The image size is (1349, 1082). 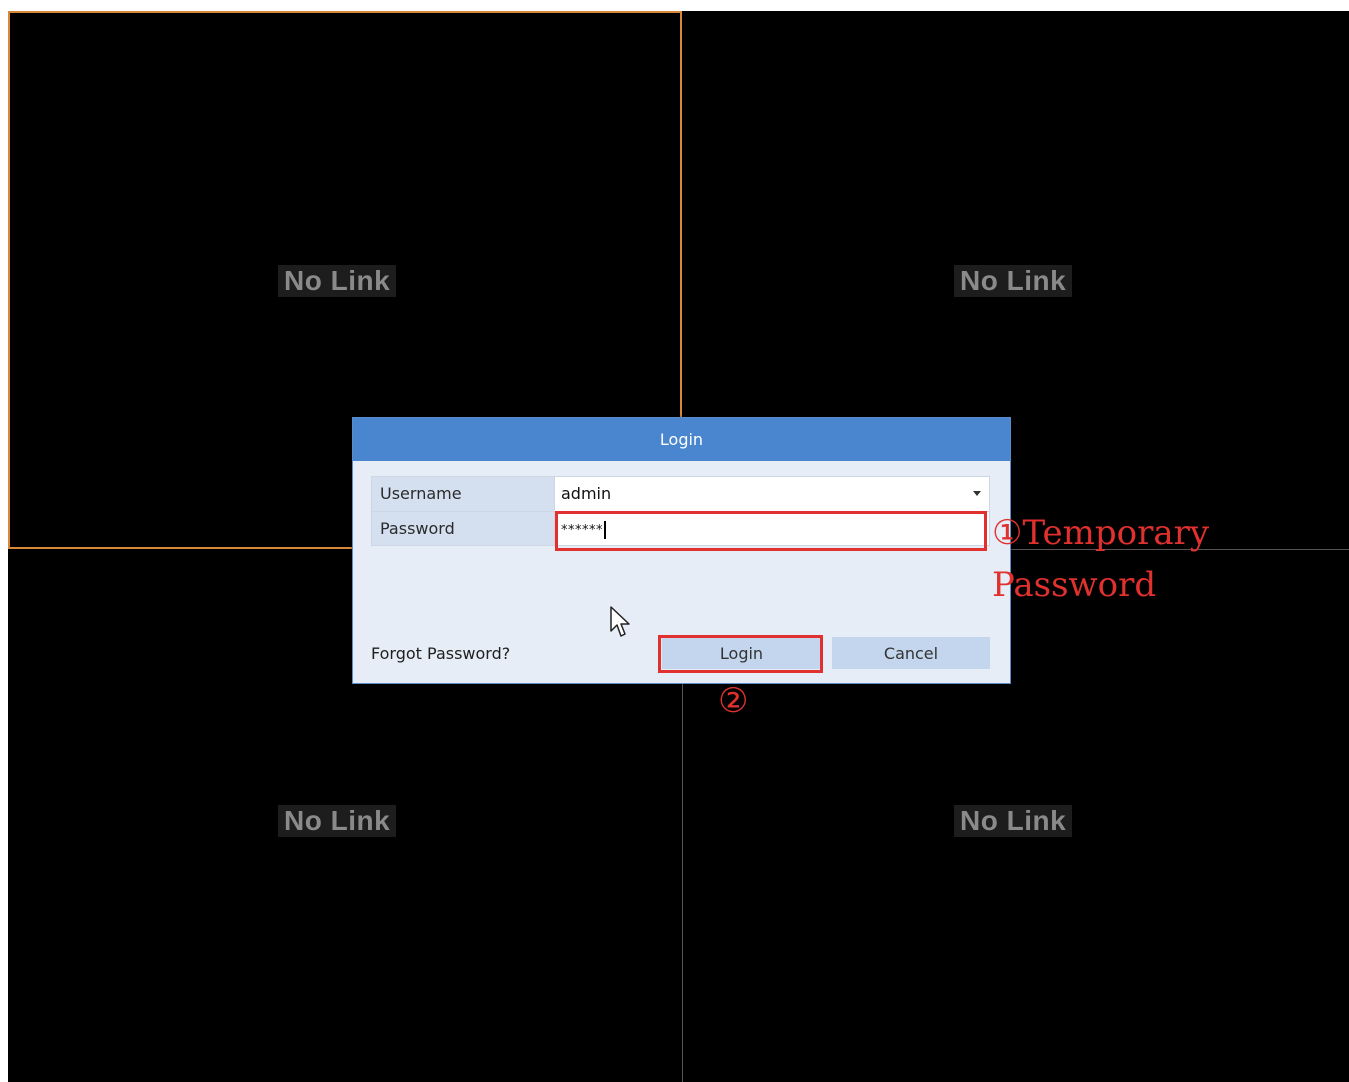 What do you see at coordinates (740, 654) in the screenshot?
I see `login-highlight-box` at bounding box center [740, 654].